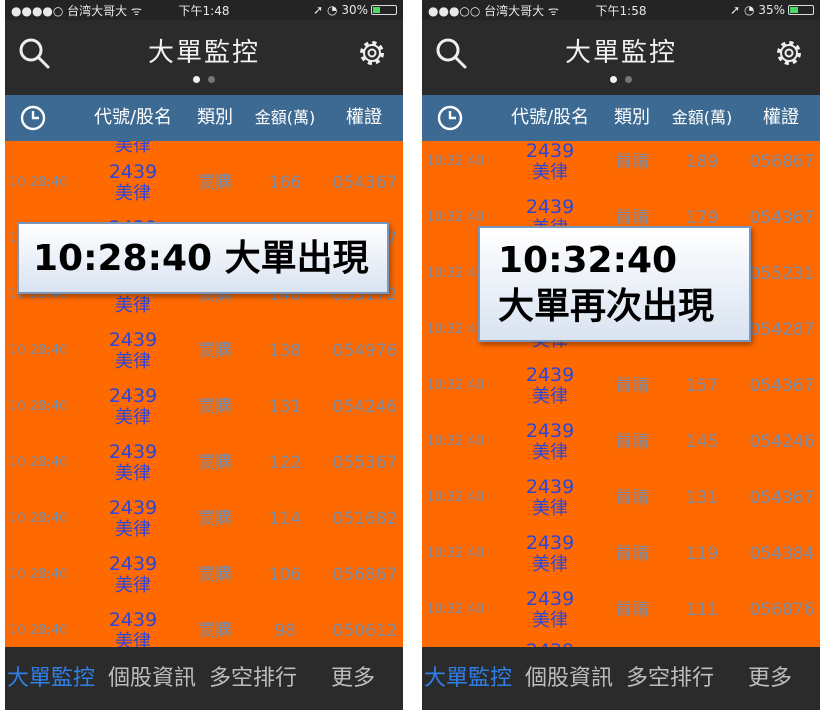  What do you see at coordinates (801, 10) in the screenshot?
I see `battery-icon` at bounding box center [801, 10].